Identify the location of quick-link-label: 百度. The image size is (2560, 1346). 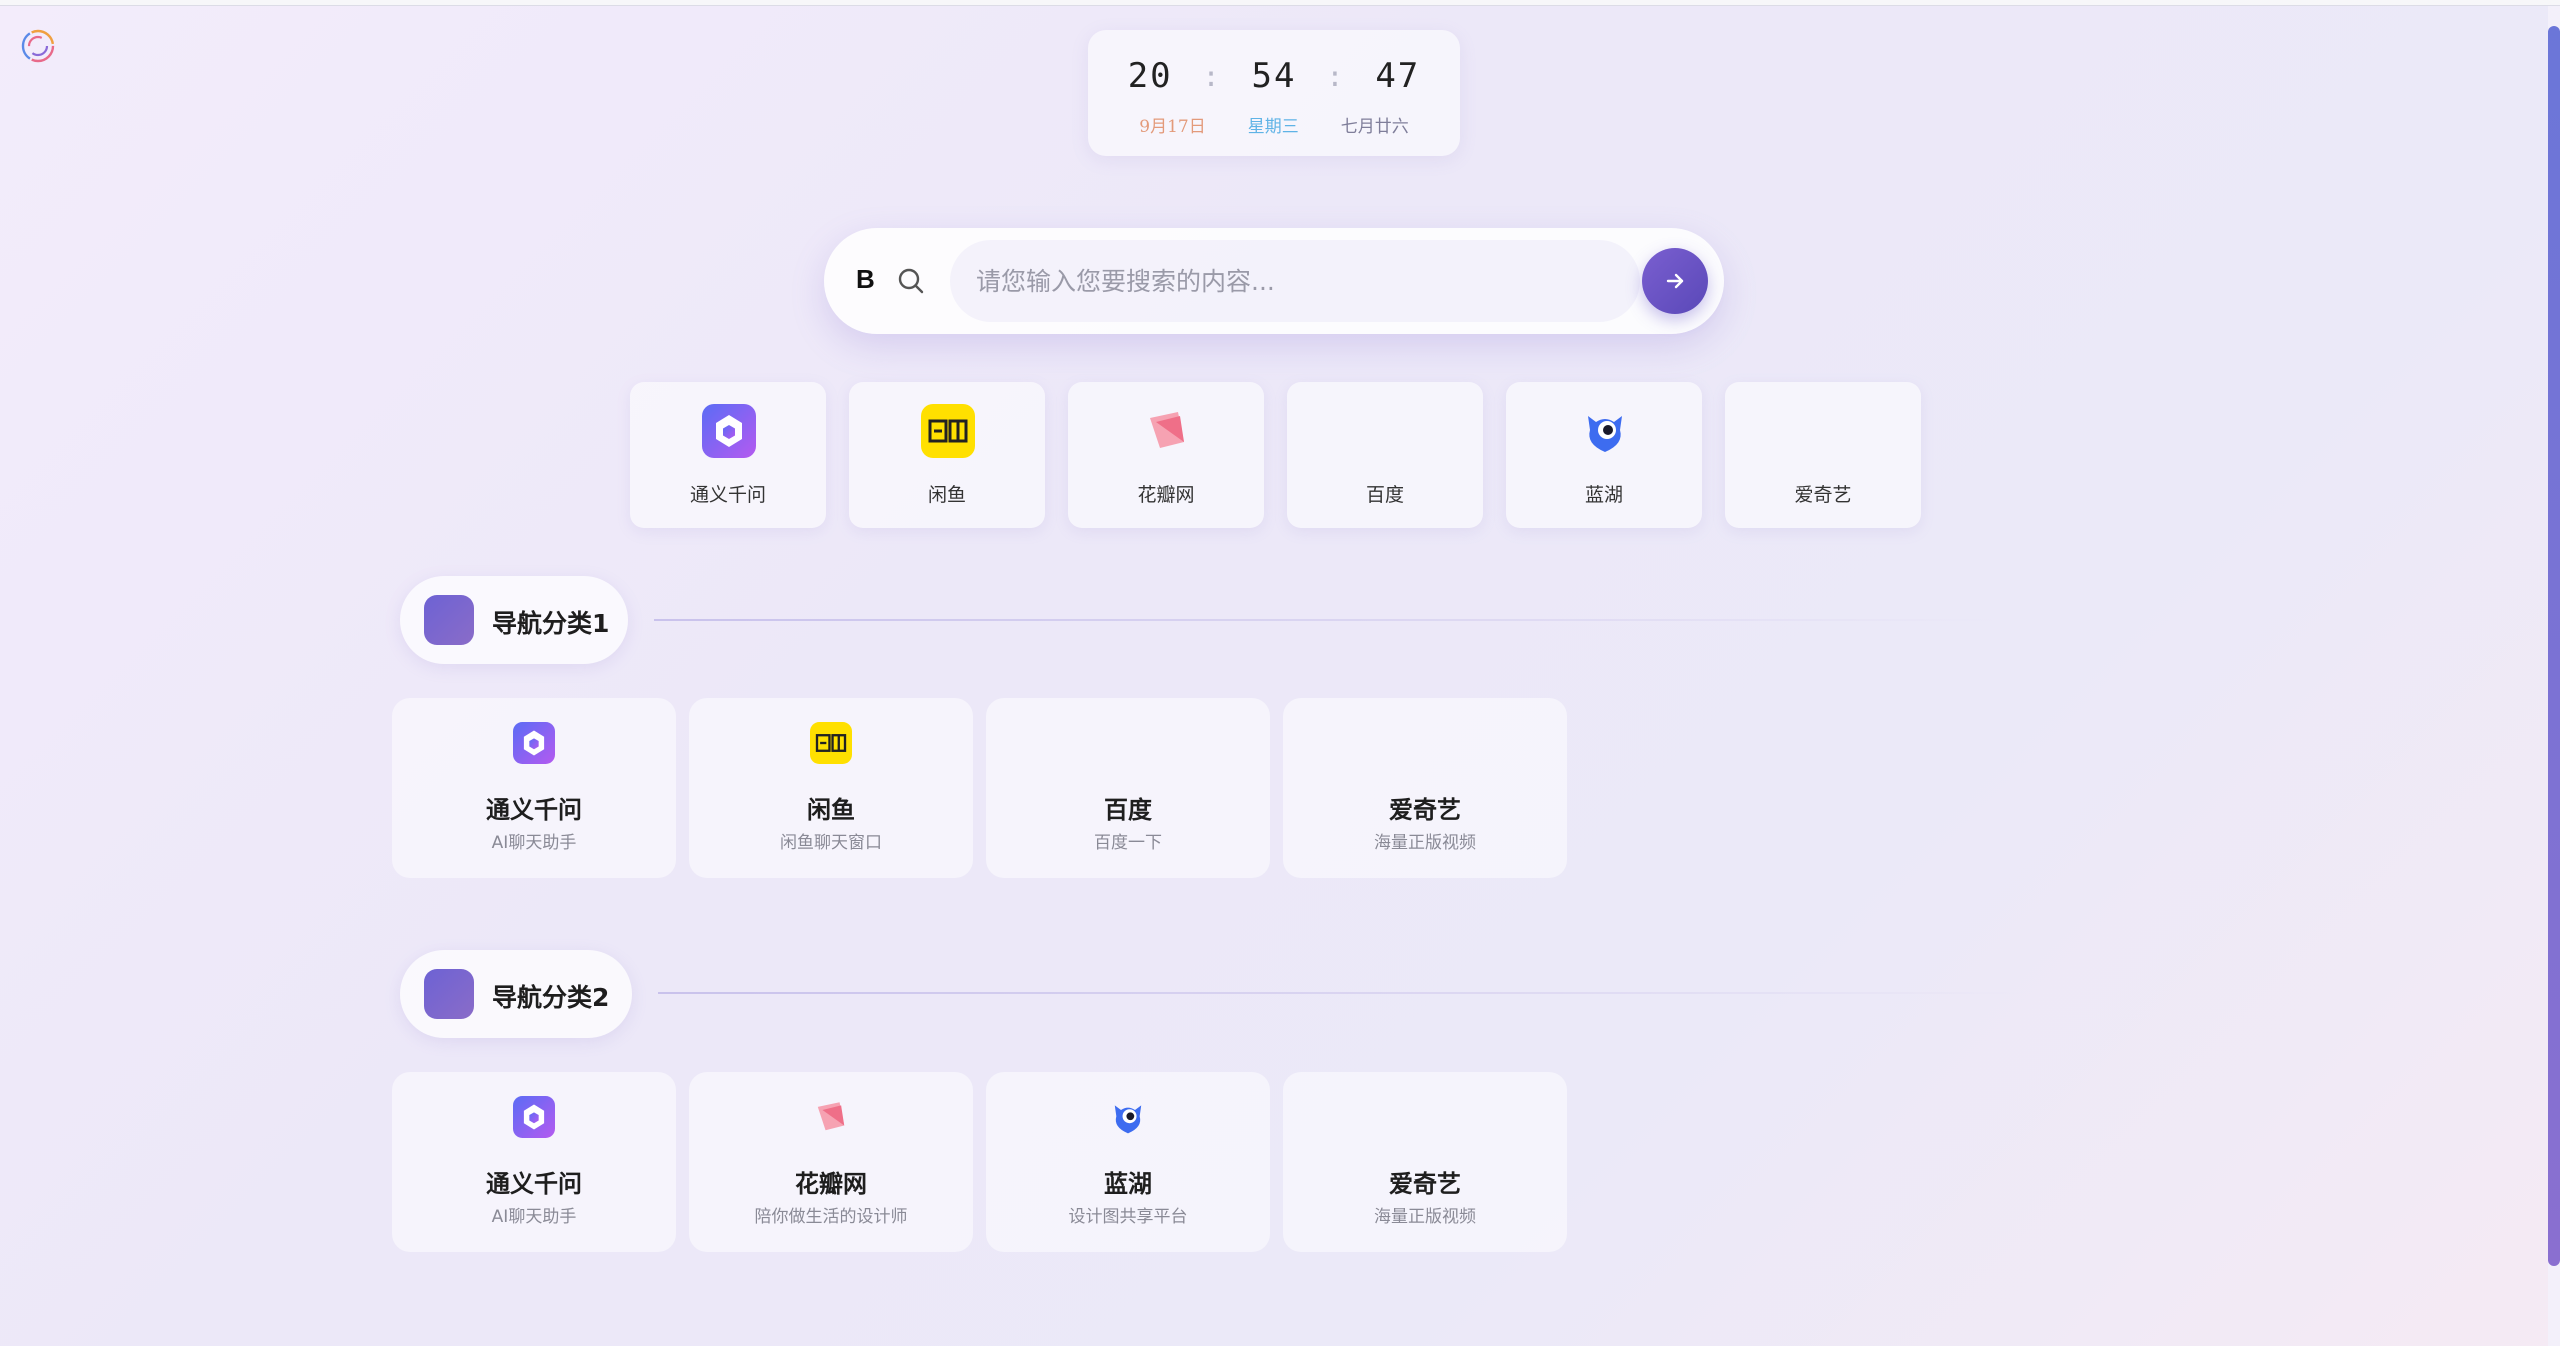
(1384, 495).